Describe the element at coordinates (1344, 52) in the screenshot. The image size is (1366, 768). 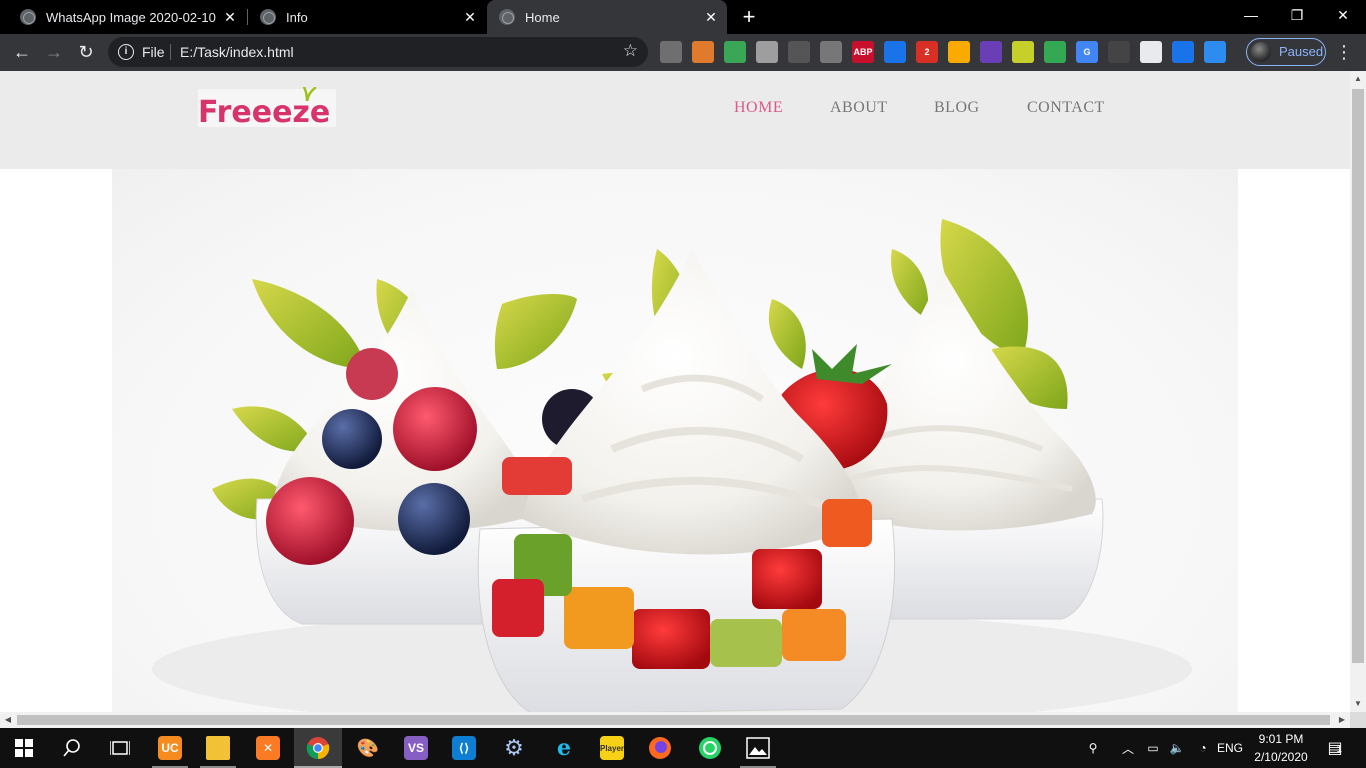
I see `more-menu-icon: ⋮` at that location.